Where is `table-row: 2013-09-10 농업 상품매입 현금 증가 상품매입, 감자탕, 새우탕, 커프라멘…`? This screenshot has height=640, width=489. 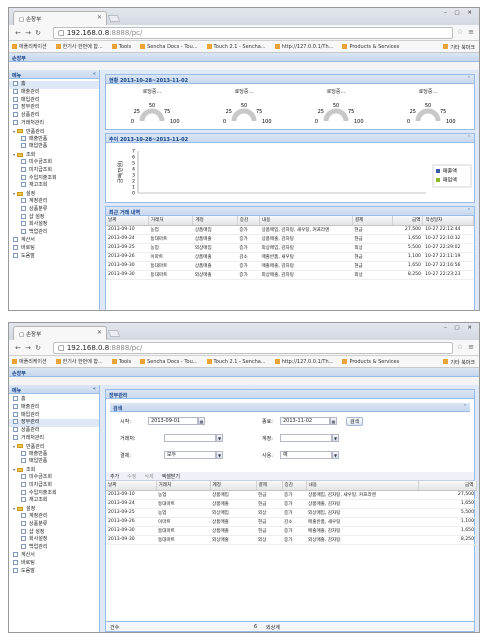
table-row: 2013-09-10 농업 상품매입 현금 증가 상품매입, 감자탕, 새우탕, 커프라멘… is located at coordinates (291, 495).